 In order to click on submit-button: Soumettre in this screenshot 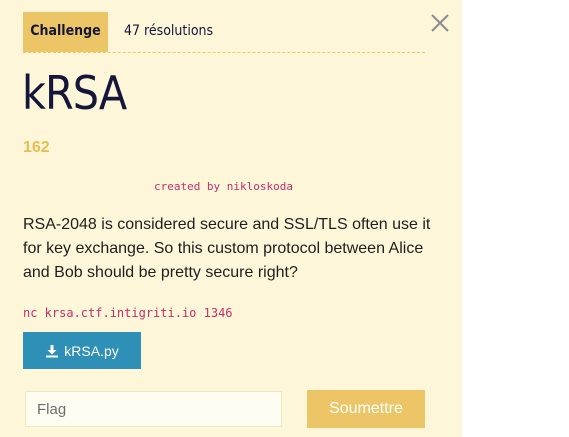, I will do `click(366, 409)`.